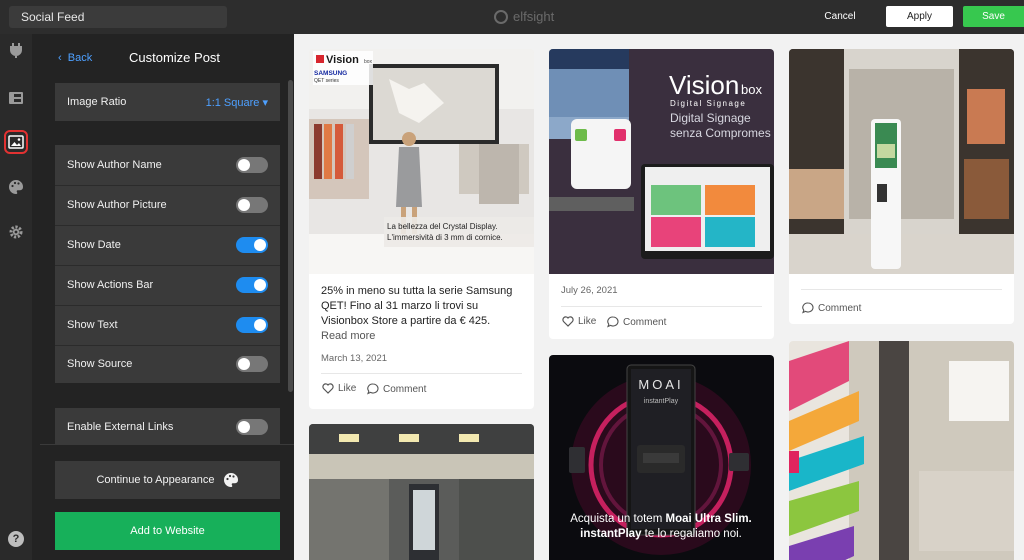 The width and height of the screenshot is (1024, 560). I want to click on rail-item-source, so click(16, 50).